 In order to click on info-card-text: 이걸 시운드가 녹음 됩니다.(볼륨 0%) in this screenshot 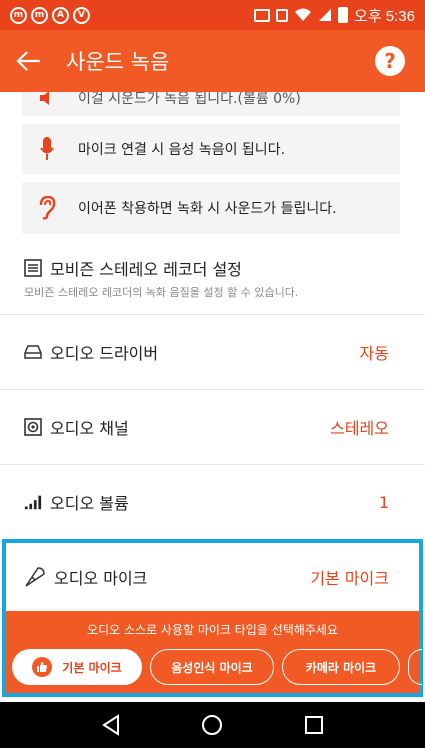, I will do `click(189, 99)`.